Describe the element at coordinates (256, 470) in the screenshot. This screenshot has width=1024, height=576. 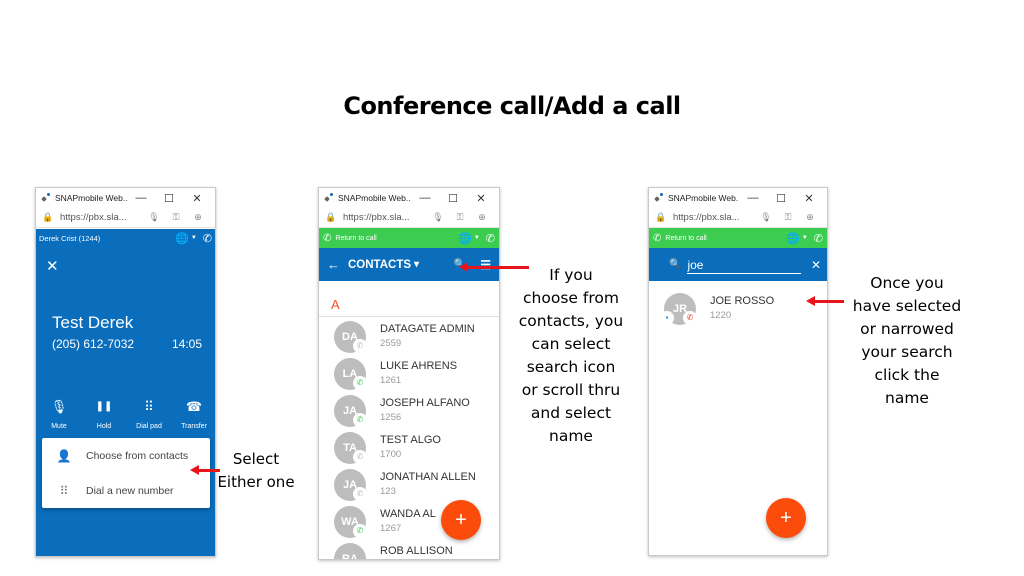
I see `annotation-select-either: Select Either one` at that location.